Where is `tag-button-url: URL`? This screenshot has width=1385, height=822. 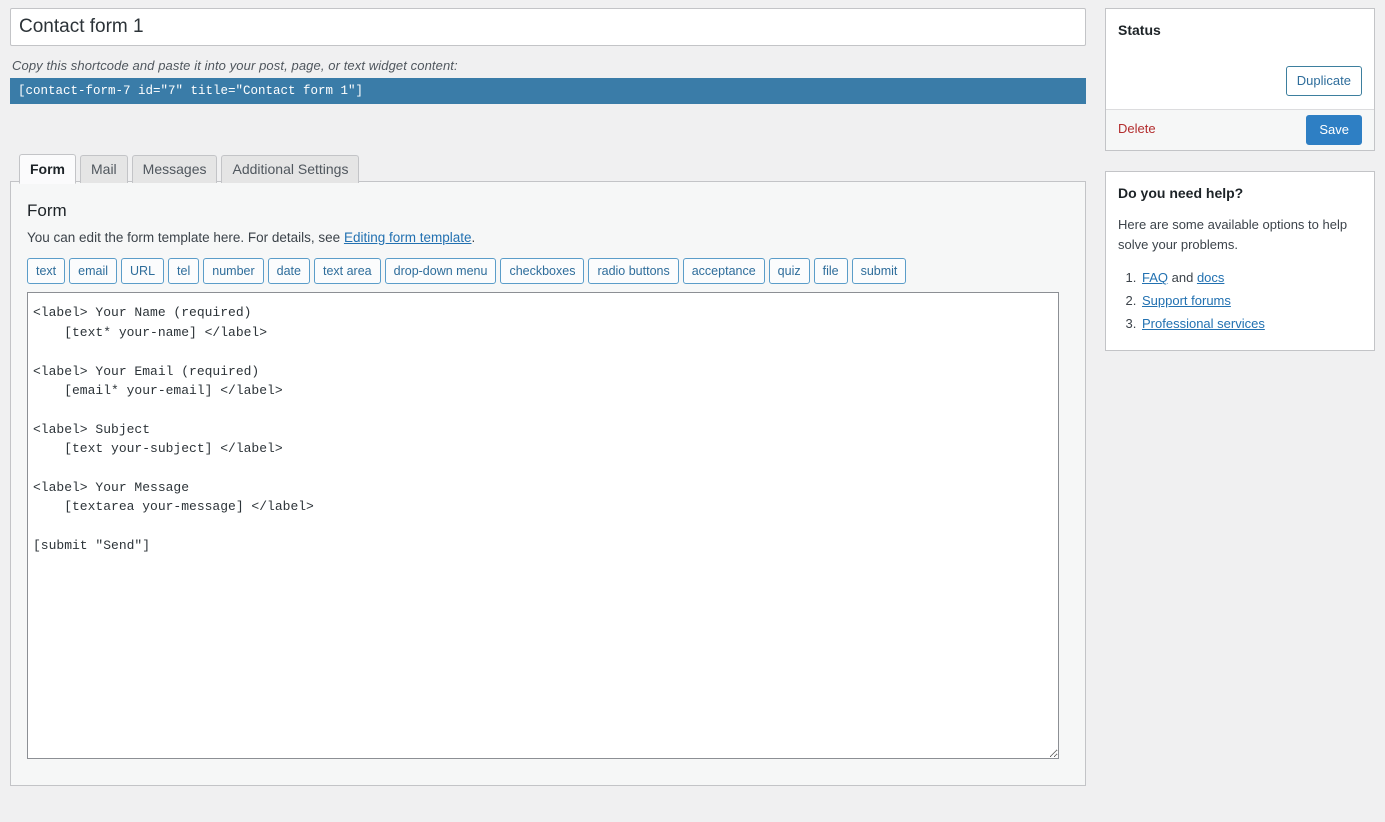 tag-button-url: URL is located at coordinates (143, 271).